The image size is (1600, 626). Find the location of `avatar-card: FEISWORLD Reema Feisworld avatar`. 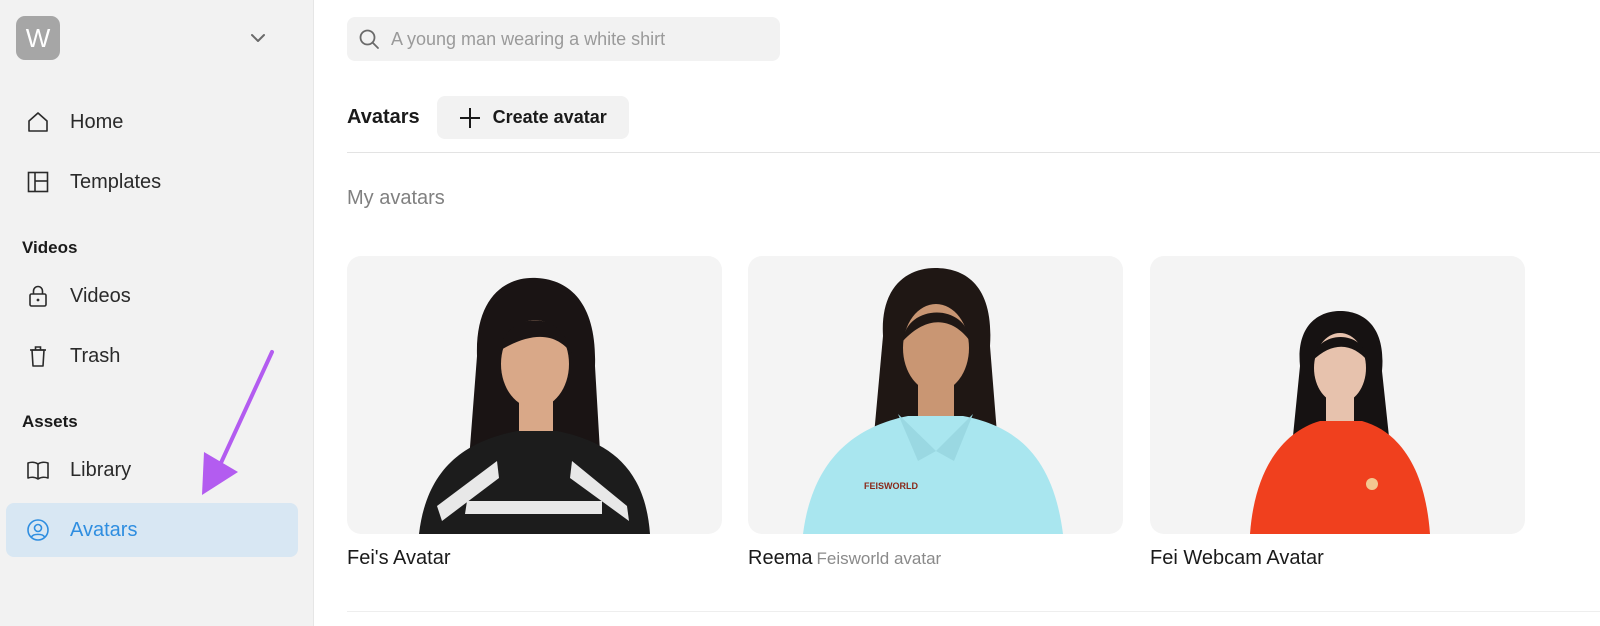

avatar-card: FEISWORLD Reema Feisworld avatar is located at coordinates (935, 413).